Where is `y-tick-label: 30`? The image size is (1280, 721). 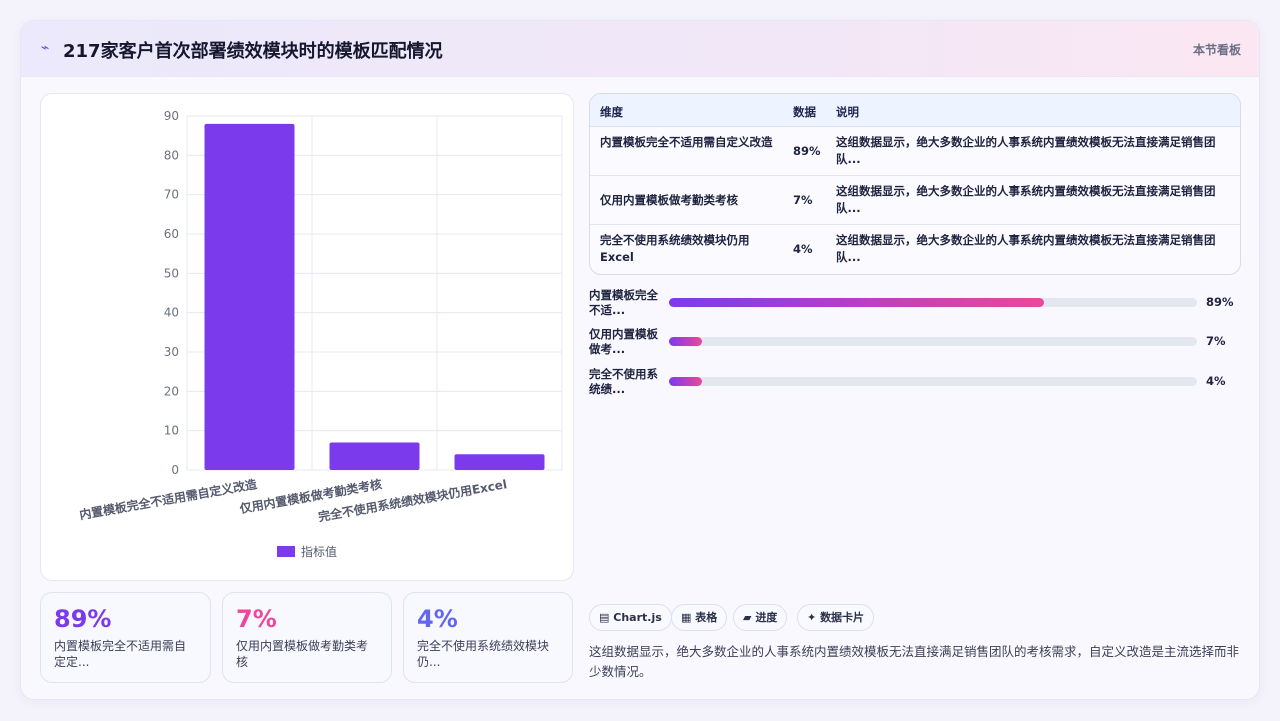 y-tick-label: 30 is located at coordinates (171, 352).